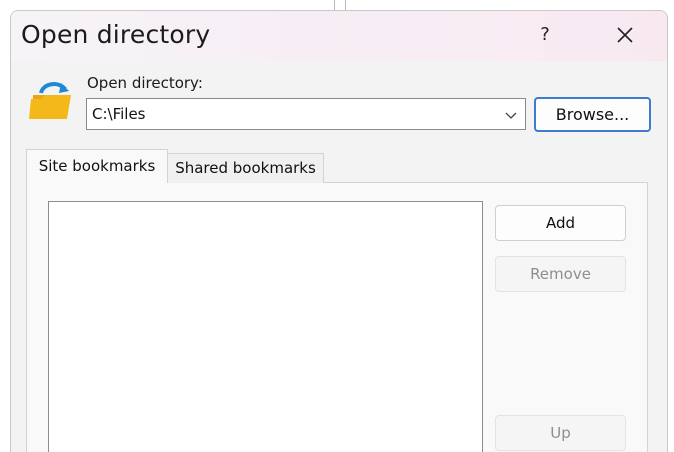 Image resolution: width=674 pixels, height=452 pixels. What do you see at coordinates (50, 100) in the screenshot?
I see `folder-open-icon` at bounding box center [50, 100].